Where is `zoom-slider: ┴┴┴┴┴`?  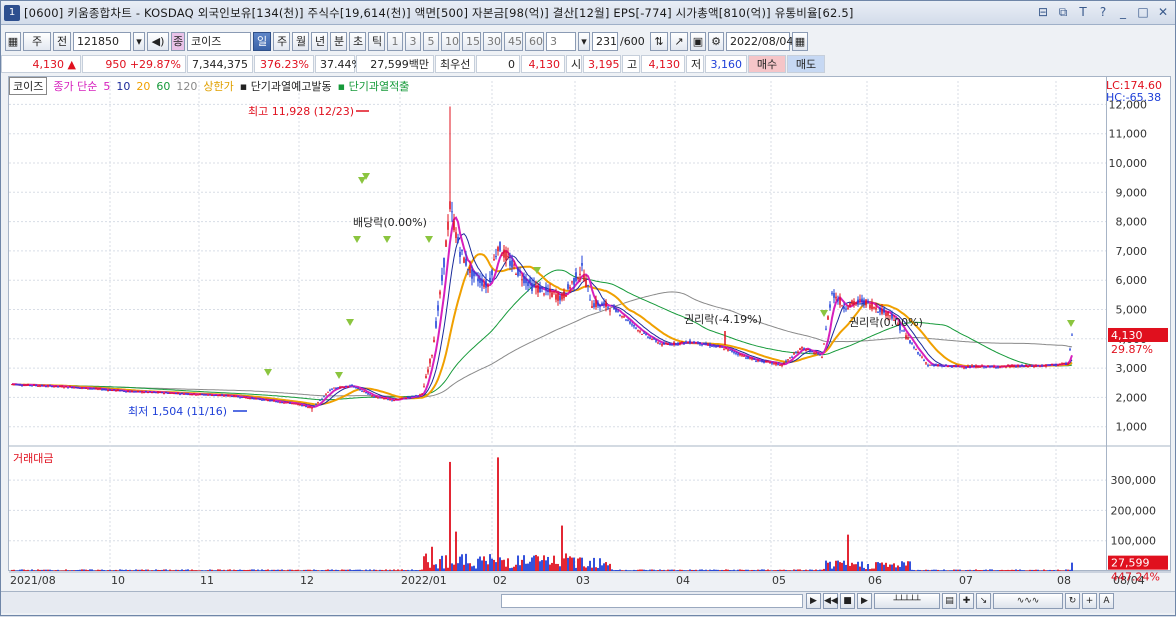
zoom-slider: ┴┴┴┴┴ is located at coordinates (907, 601).